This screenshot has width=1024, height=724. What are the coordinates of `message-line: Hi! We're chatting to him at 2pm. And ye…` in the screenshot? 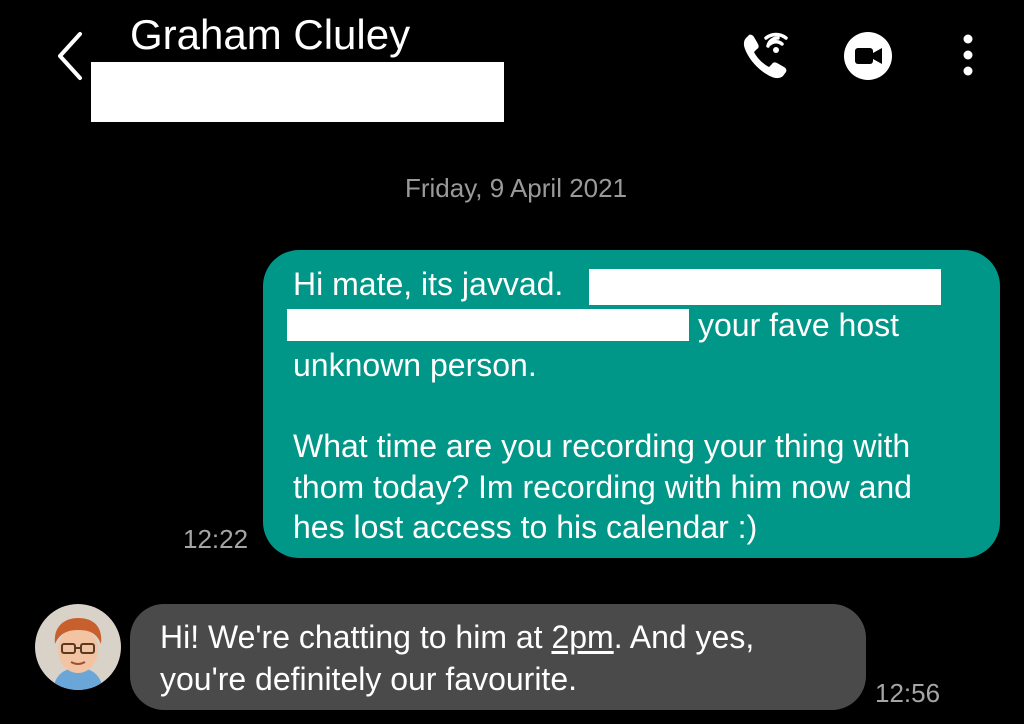 It's located at (505, 637).